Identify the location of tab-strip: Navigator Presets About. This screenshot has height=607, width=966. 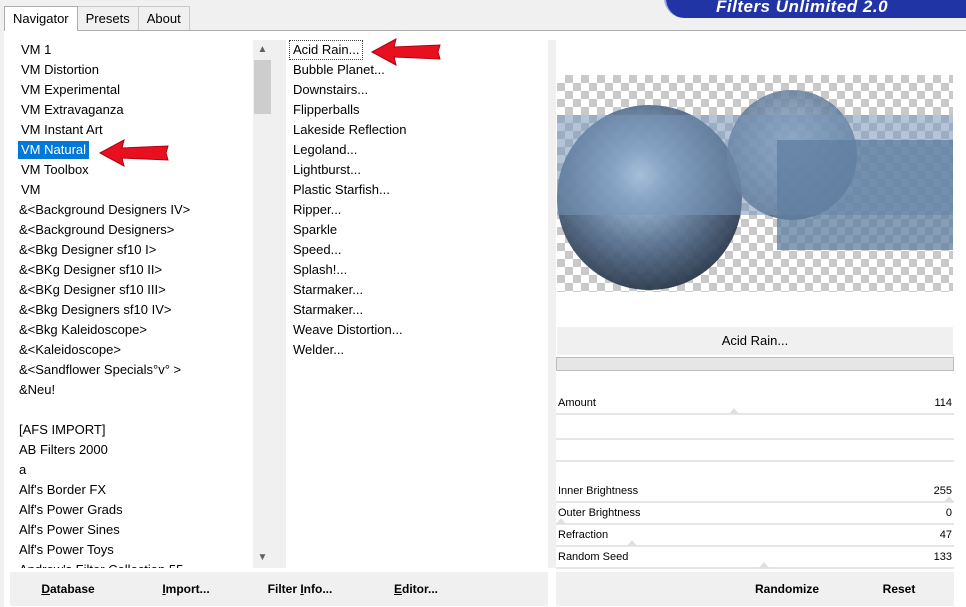
(97, 18).